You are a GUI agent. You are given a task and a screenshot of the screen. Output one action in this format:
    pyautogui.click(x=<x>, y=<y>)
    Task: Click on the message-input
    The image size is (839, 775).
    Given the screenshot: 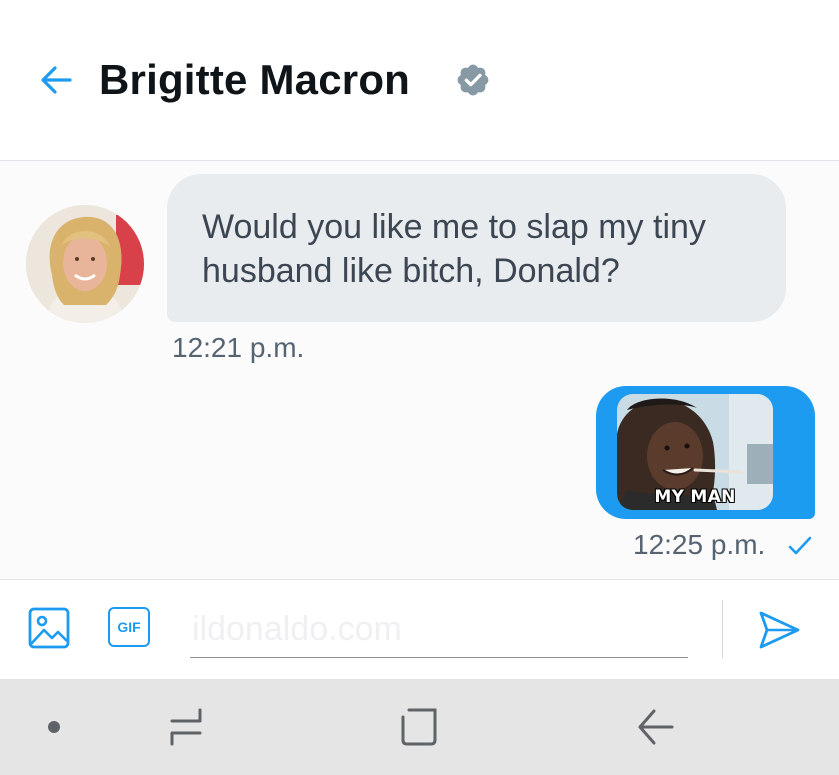 What is the action you would take?
    pyautogui.click(x=439, y=630)
    